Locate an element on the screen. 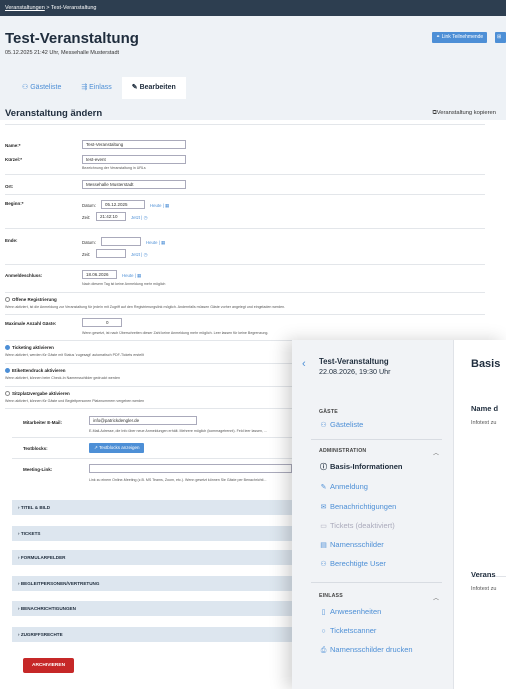  beginn-datum-field: 05.12.2025 is located at coordinates (123, 204).